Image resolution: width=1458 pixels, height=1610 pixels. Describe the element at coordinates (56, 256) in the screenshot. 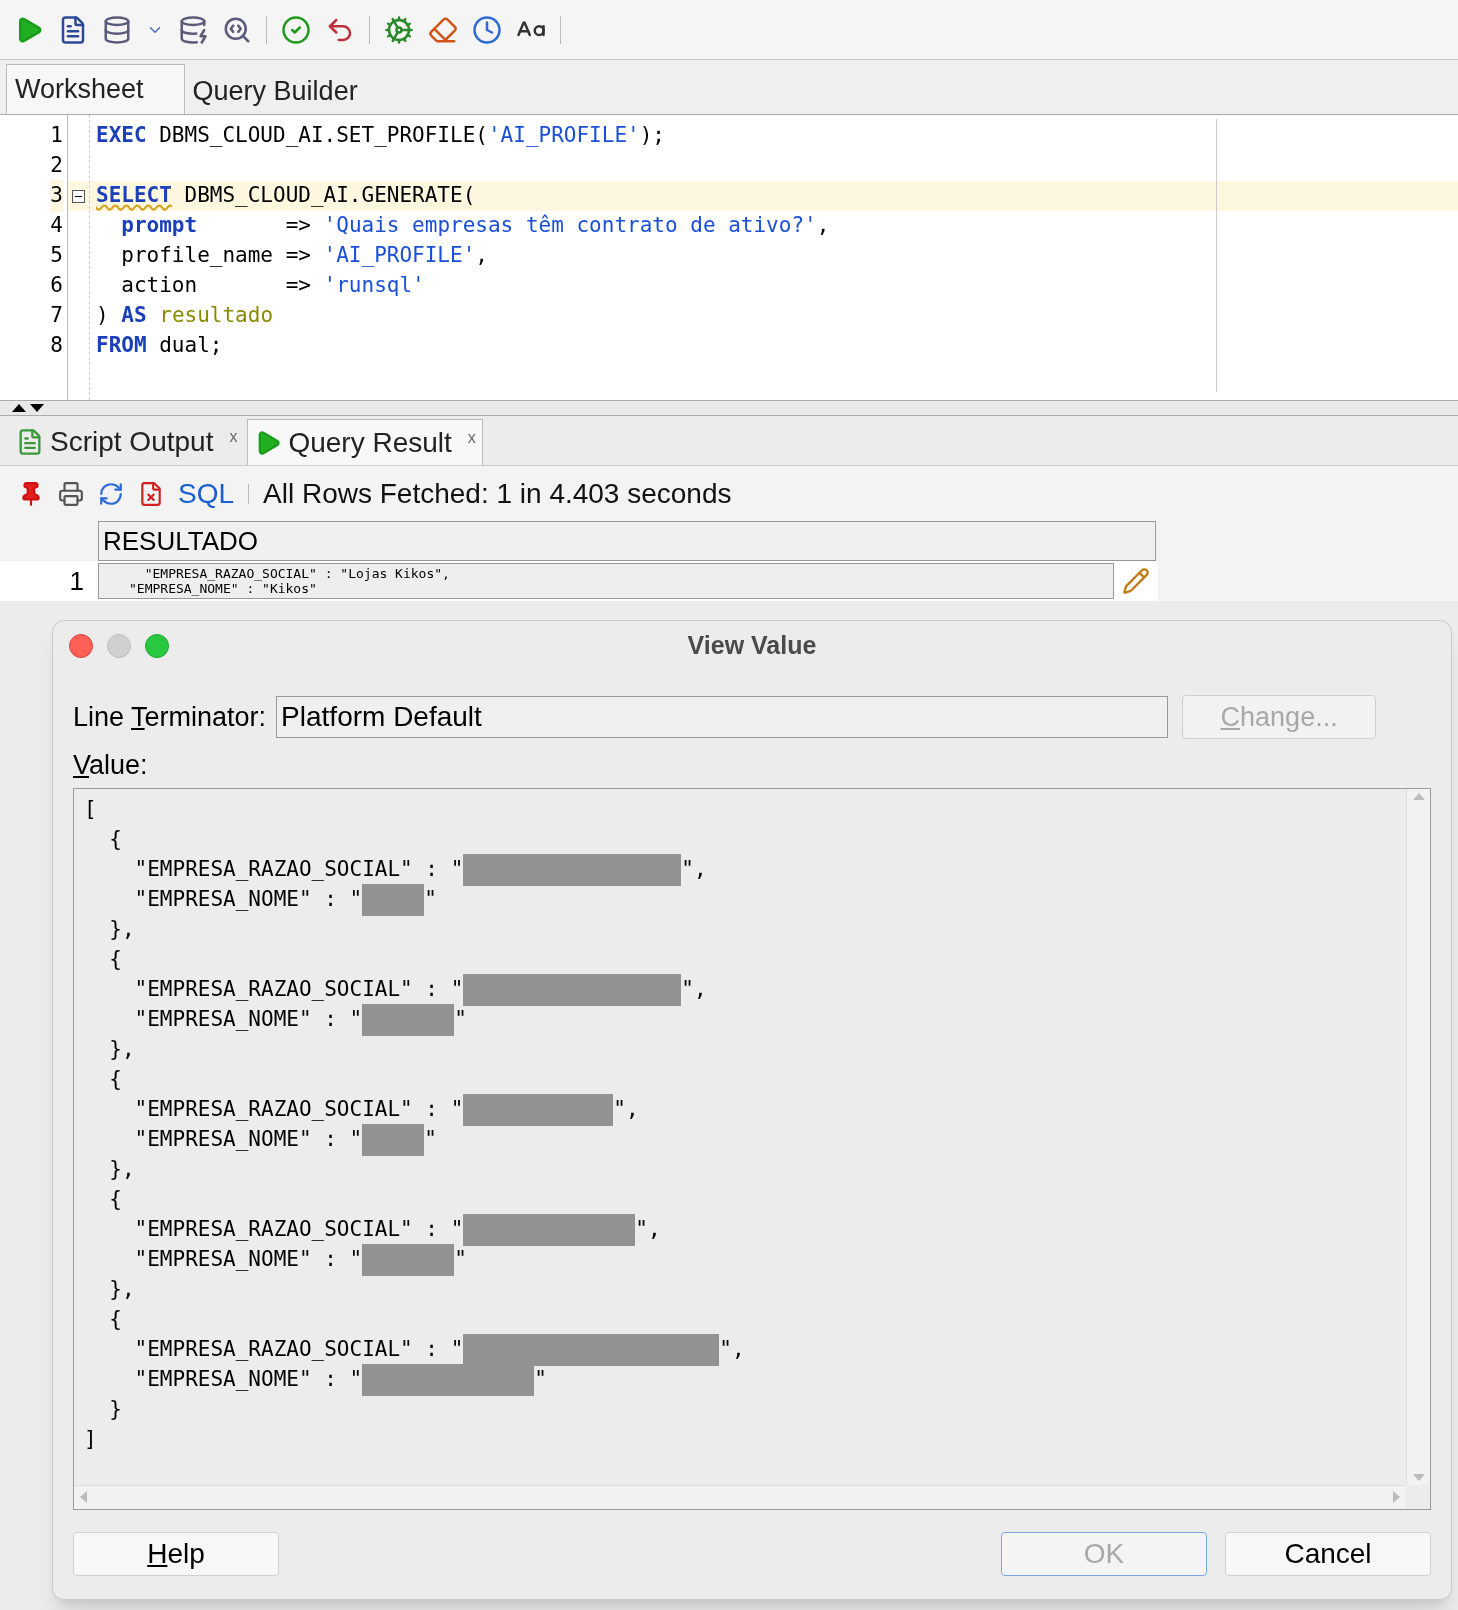

I see `line-number: 5` at that location.